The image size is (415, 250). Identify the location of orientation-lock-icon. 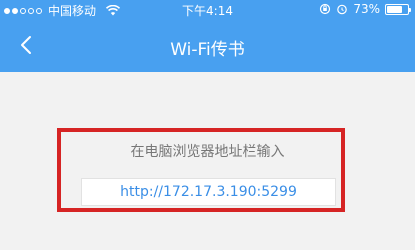
(325, 9).